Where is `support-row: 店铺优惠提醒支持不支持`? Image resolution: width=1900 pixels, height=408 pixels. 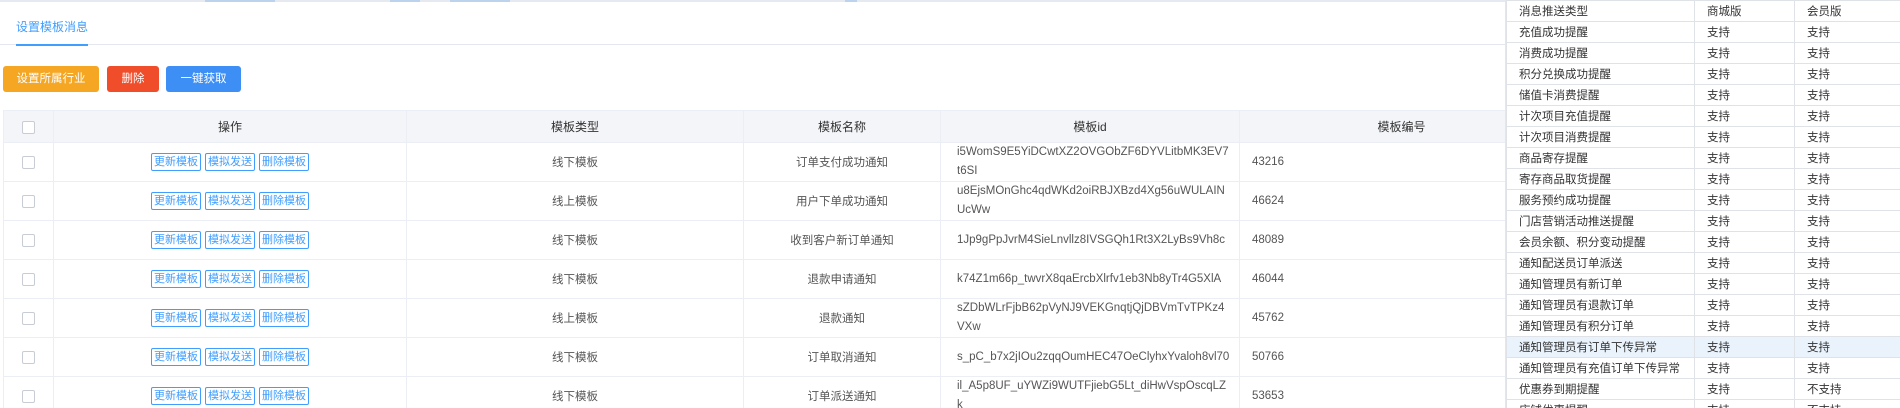
support-row: 店铺优惠提醒支持不支持 is located at coordinates (1703, 403).